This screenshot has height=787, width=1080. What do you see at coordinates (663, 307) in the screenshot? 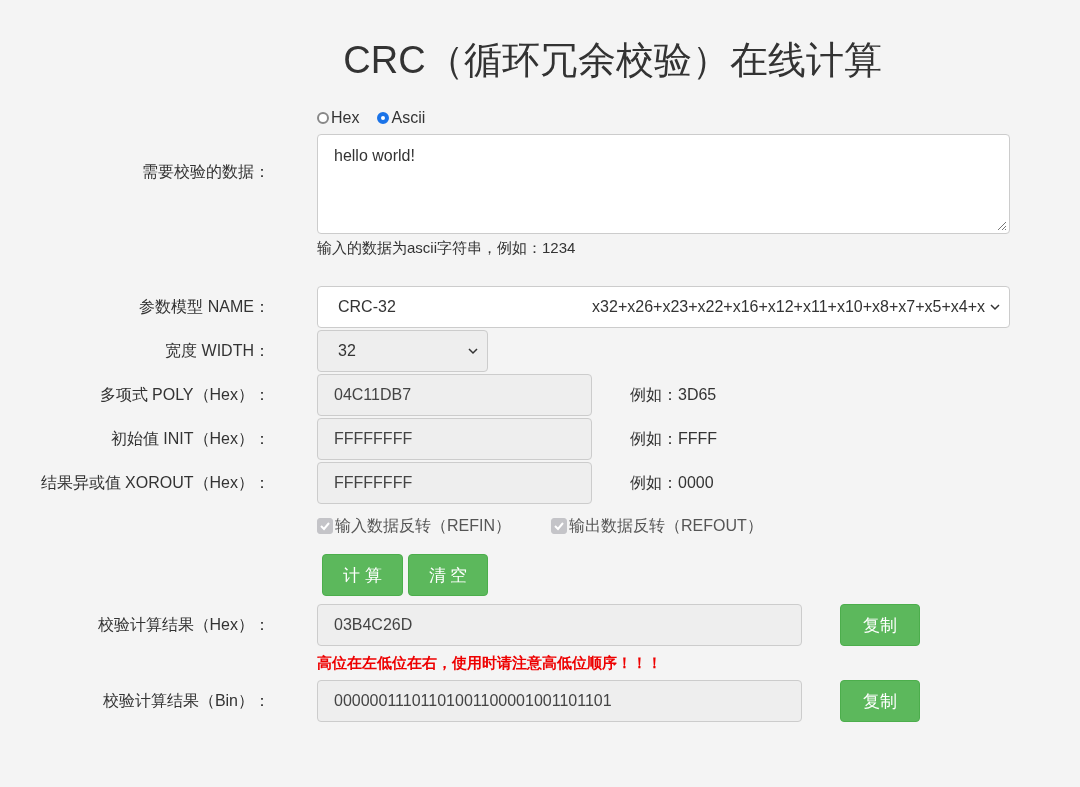
I see `model-select: CRC-32 x32+x26+x23+x22+x16+x12+x11+x10+x8+x7+x5+x4+x` at bounding box center [663, 307].